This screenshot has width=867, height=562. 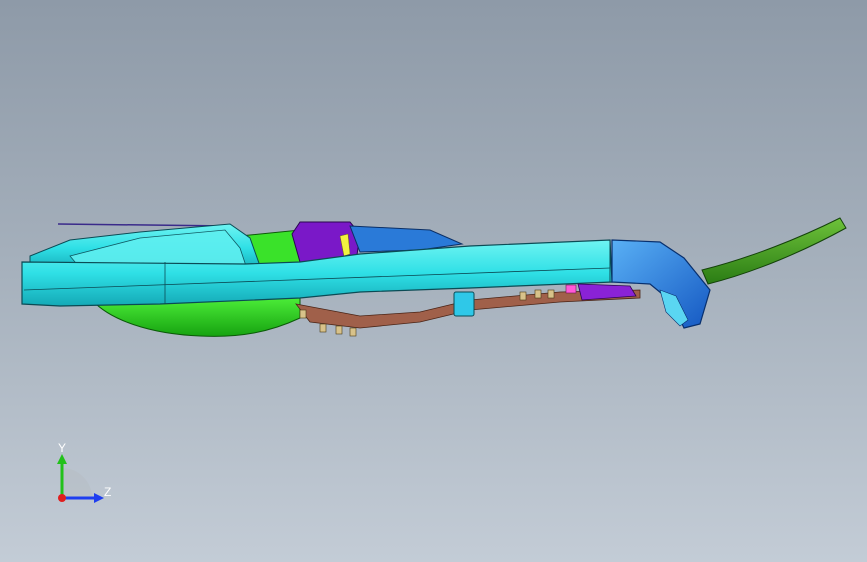 What do you see at coordinates (464, 304) in the screenshot?
I see `cylinder-boss` at bounding box center [464, 304].